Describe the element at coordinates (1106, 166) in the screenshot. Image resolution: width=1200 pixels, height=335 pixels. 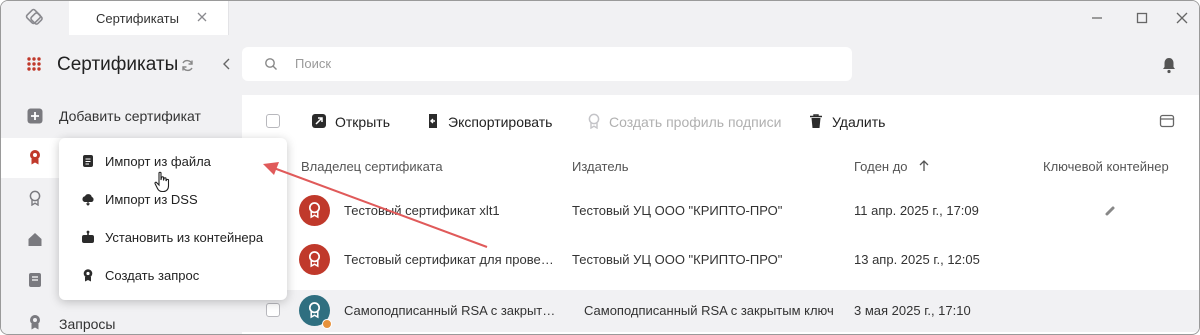
I see `column-header-key-container: Ключевой контейнер` at that location.